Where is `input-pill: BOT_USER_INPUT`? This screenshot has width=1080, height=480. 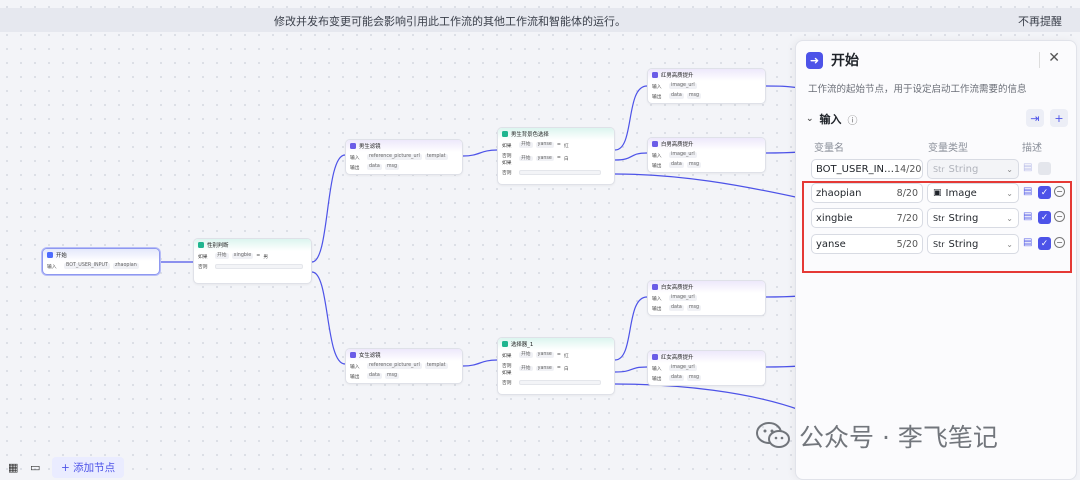 input-pill: BOT_USER_INPUT is located at coordinates (87, 266).